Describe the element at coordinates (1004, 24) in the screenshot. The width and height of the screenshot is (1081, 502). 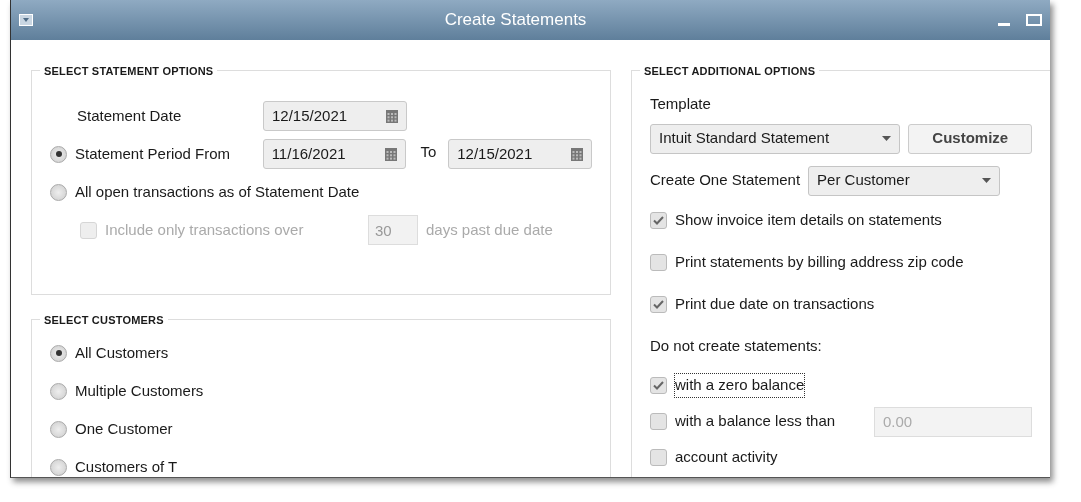
I see `minimize-icon` at that location.